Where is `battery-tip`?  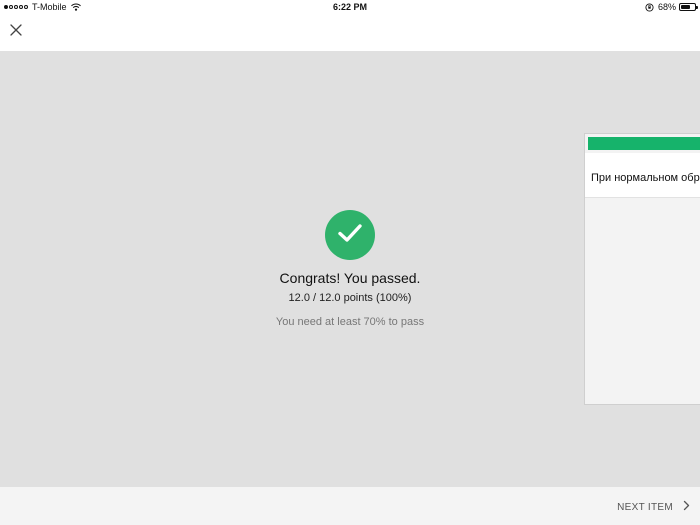
battery-tip is located at coordinates (697, 7).